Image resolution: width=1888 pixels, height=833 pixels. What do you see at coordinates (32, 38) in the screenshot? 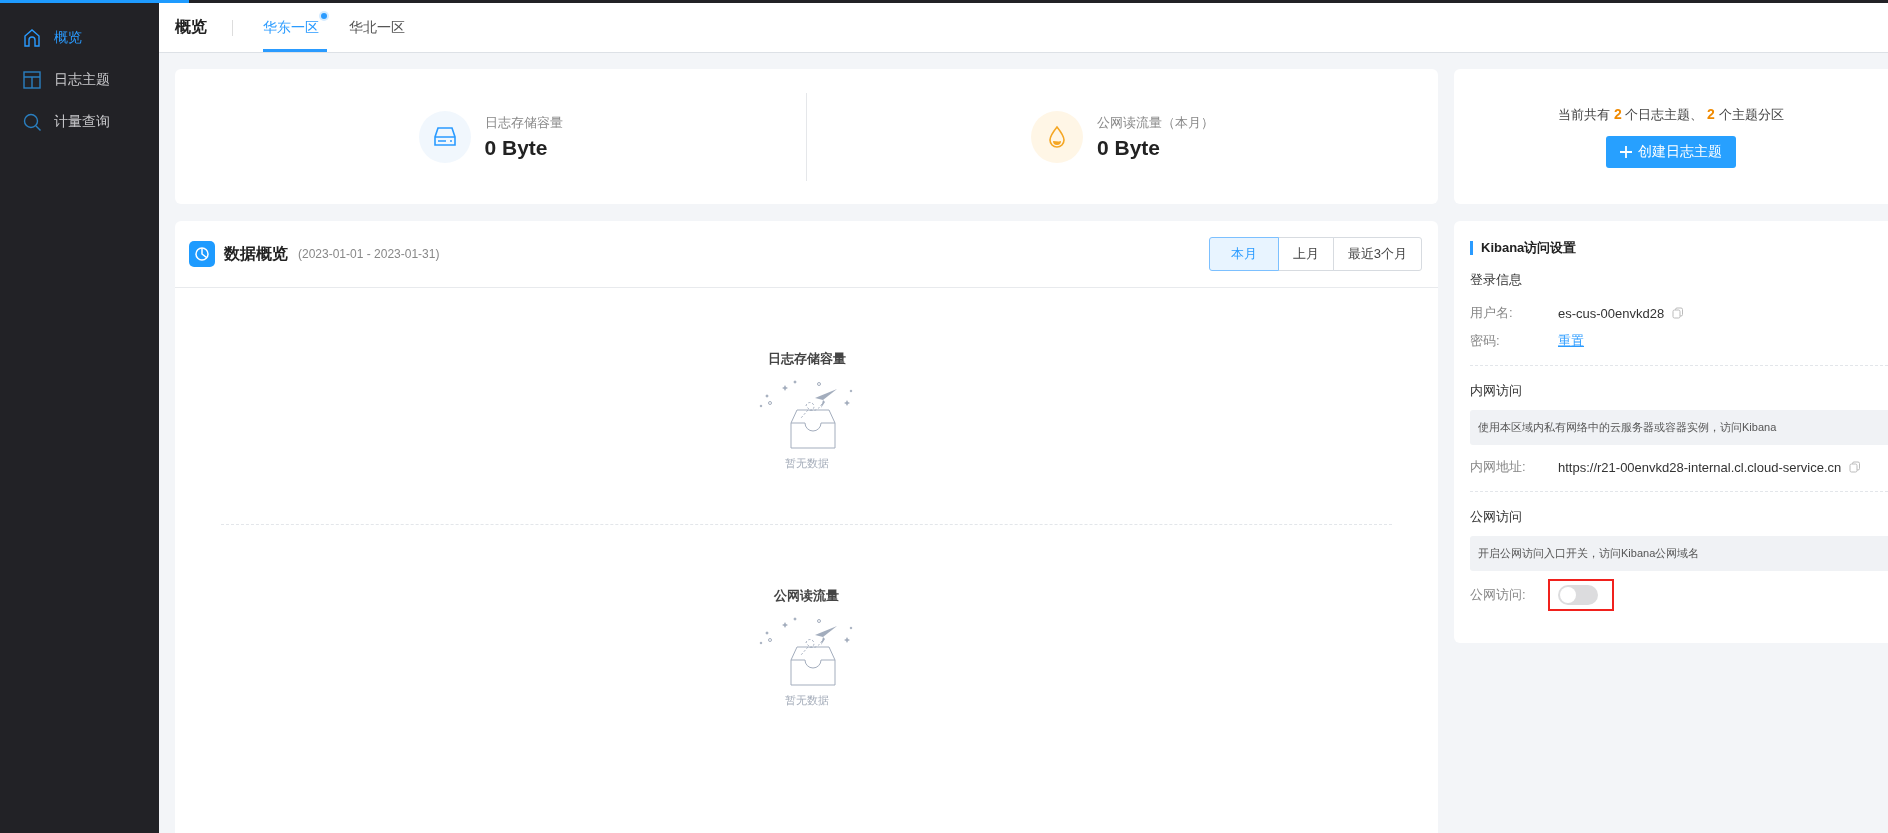
I see `home-icon` at bounding box center [32, 38].